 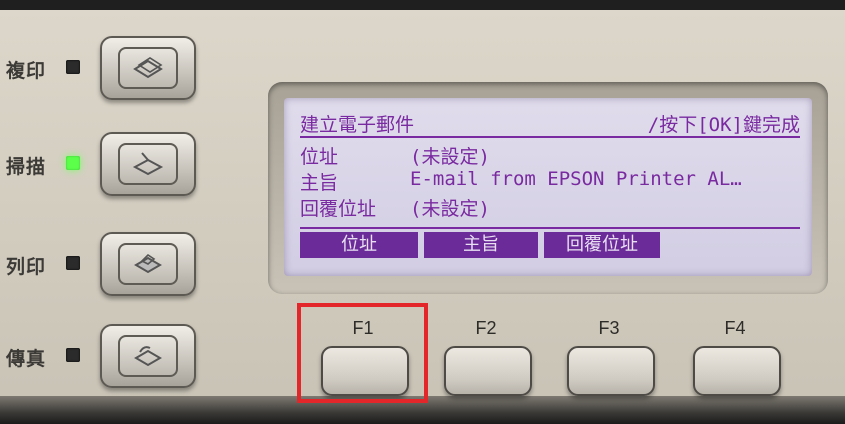 I want to click on fax-button, so click(x=148, y=356).